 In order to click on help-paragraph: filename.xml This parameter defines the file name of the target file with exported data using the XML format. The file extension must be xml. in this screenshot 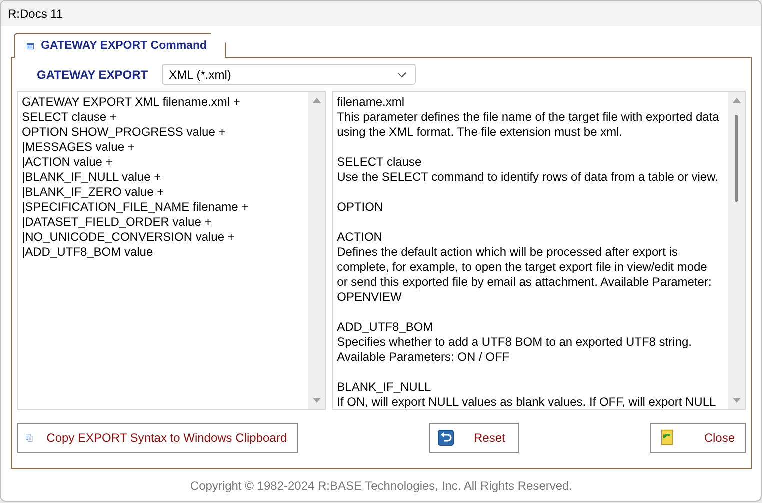, I will do `click(528, 117)`.